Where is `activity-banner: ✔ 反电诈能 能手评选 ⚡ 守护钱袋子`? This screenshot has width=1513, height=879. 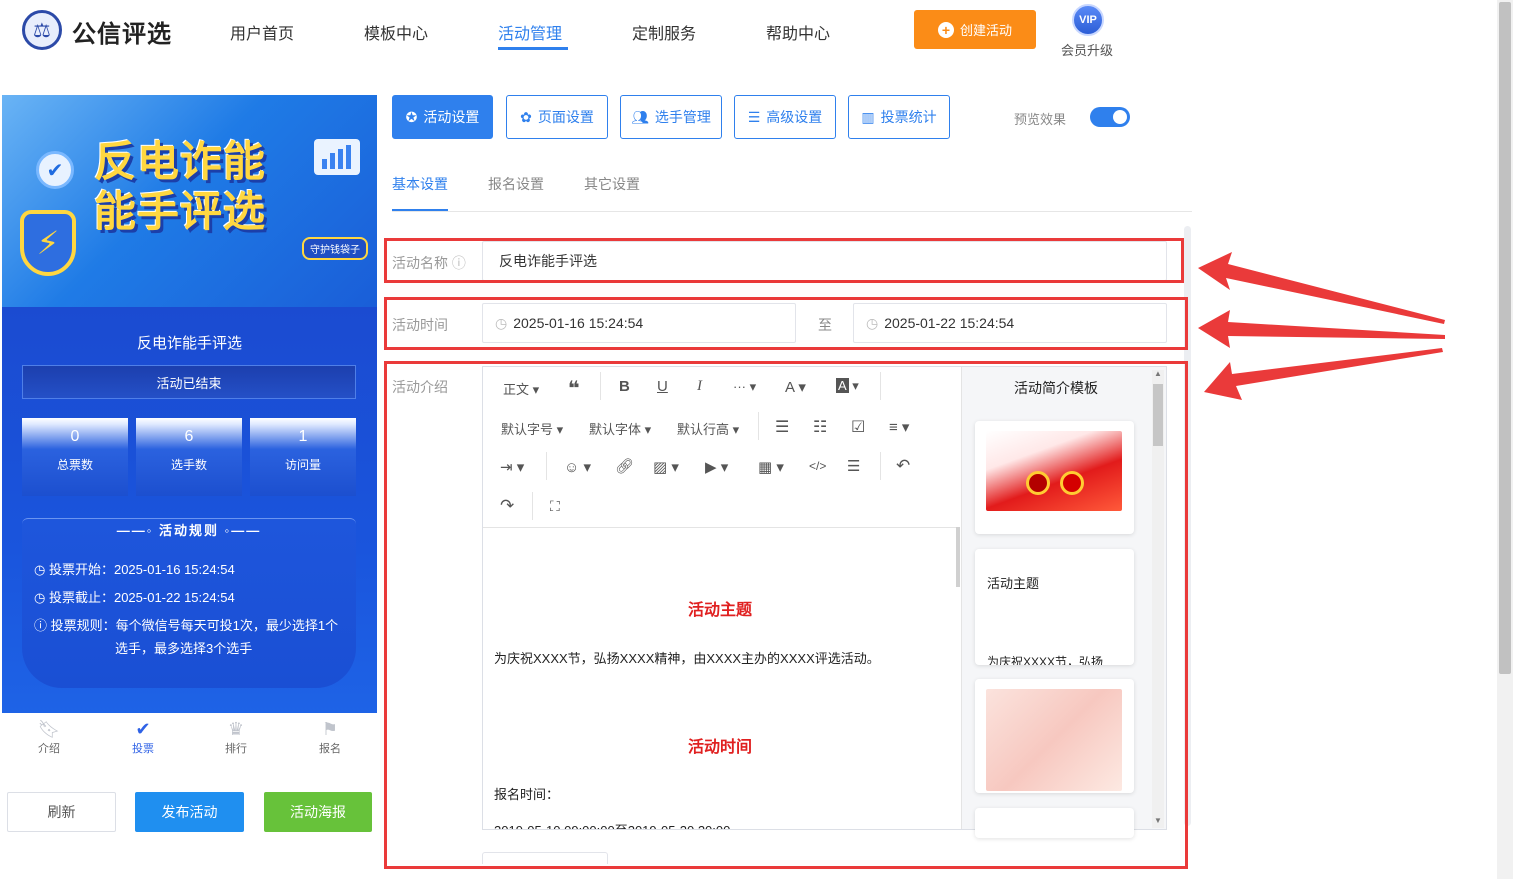 activity-banner: ✔ 反电诈能 能手评选 ⚡ 守护钱袋子 is located at coordinates (189, 201).